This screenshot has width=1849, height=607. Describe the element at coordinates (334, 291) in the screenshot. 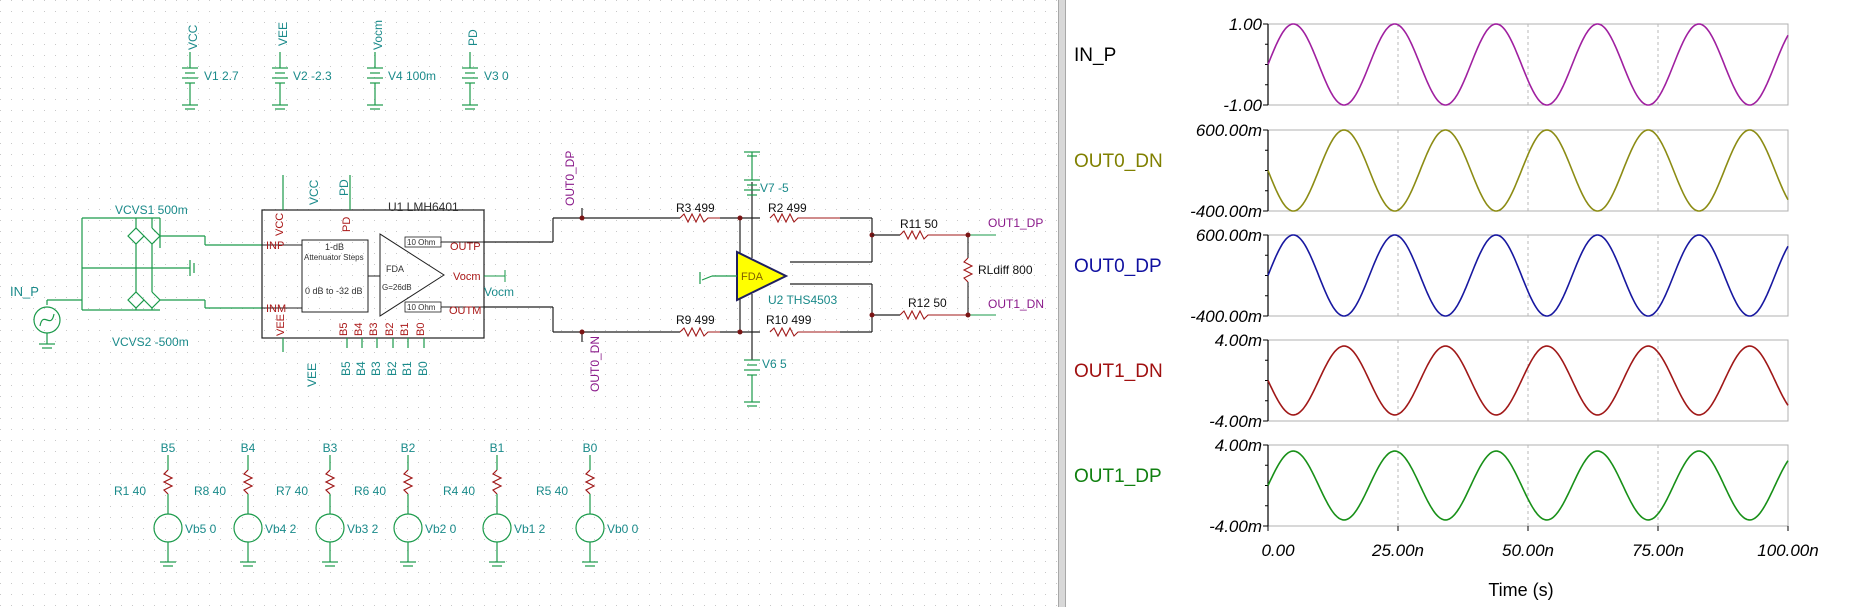

I see `u1-att-line3: 0 dB to -32 dB` at that location.